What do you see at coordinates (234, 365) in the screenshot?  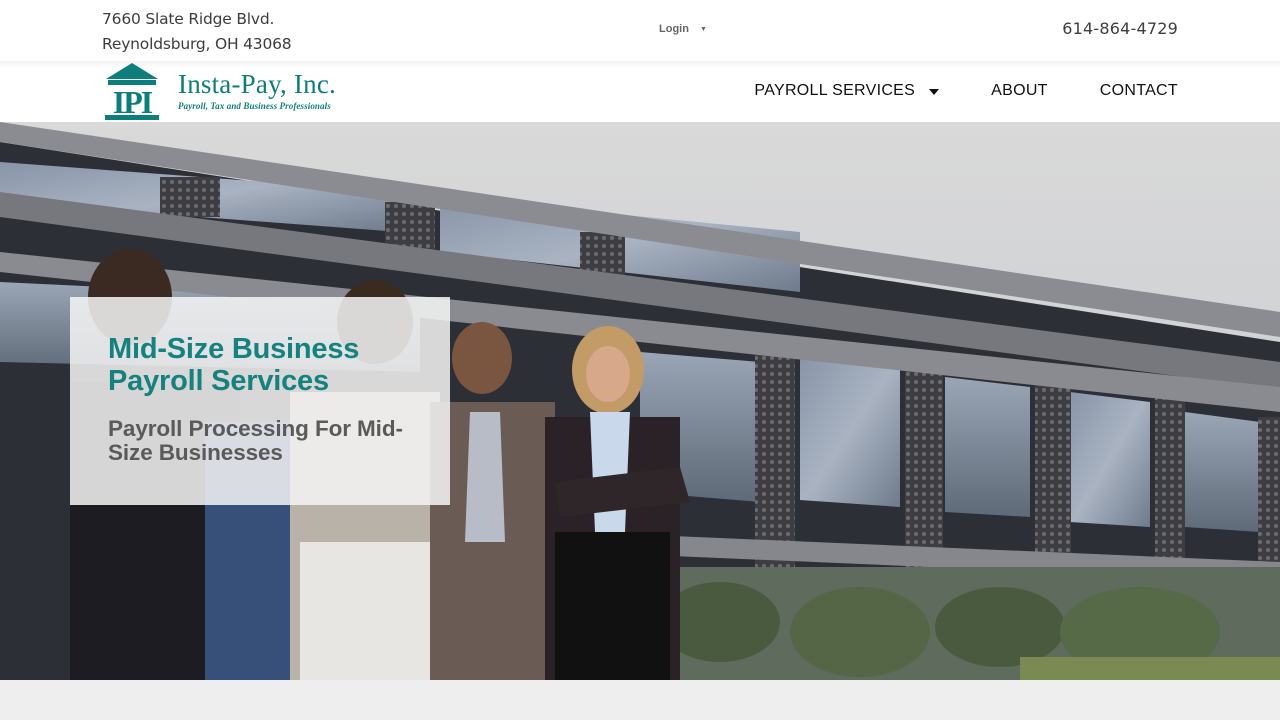 I see `hero-title: Mid-Size Business Payroll Services` at bounding box center [234, 365].